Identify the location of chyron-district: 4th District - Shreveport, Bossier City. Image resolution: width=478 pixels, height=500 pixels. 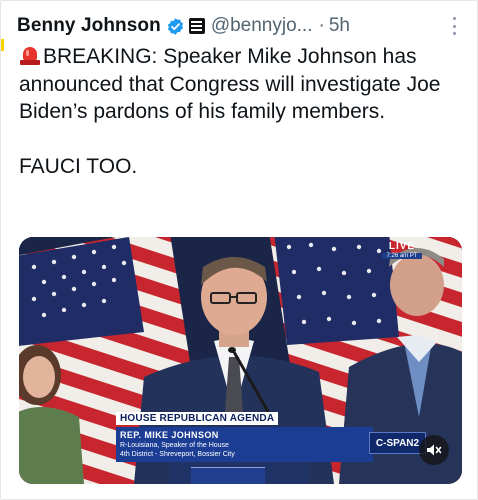
(177, 454).